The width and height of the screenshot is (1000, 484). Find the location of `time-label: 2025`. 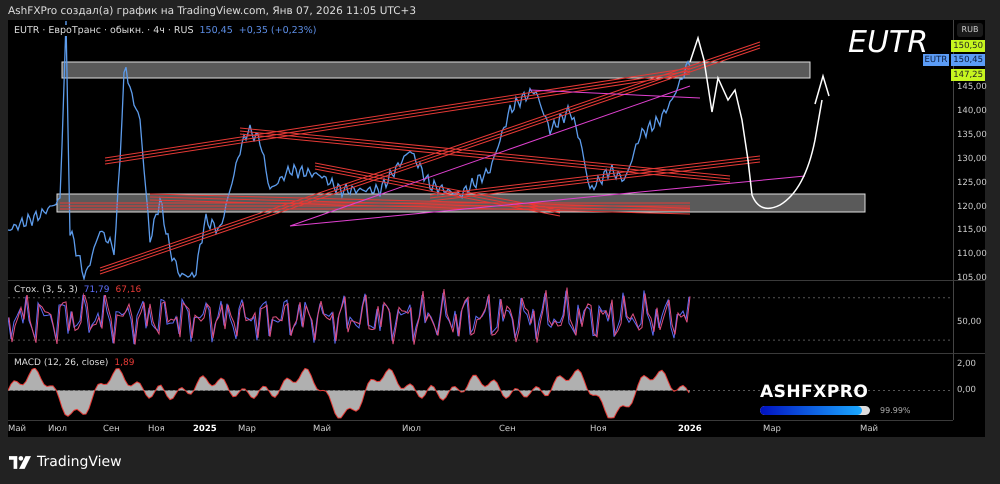

time-label: 2025 is located at coordinates (205, 429).